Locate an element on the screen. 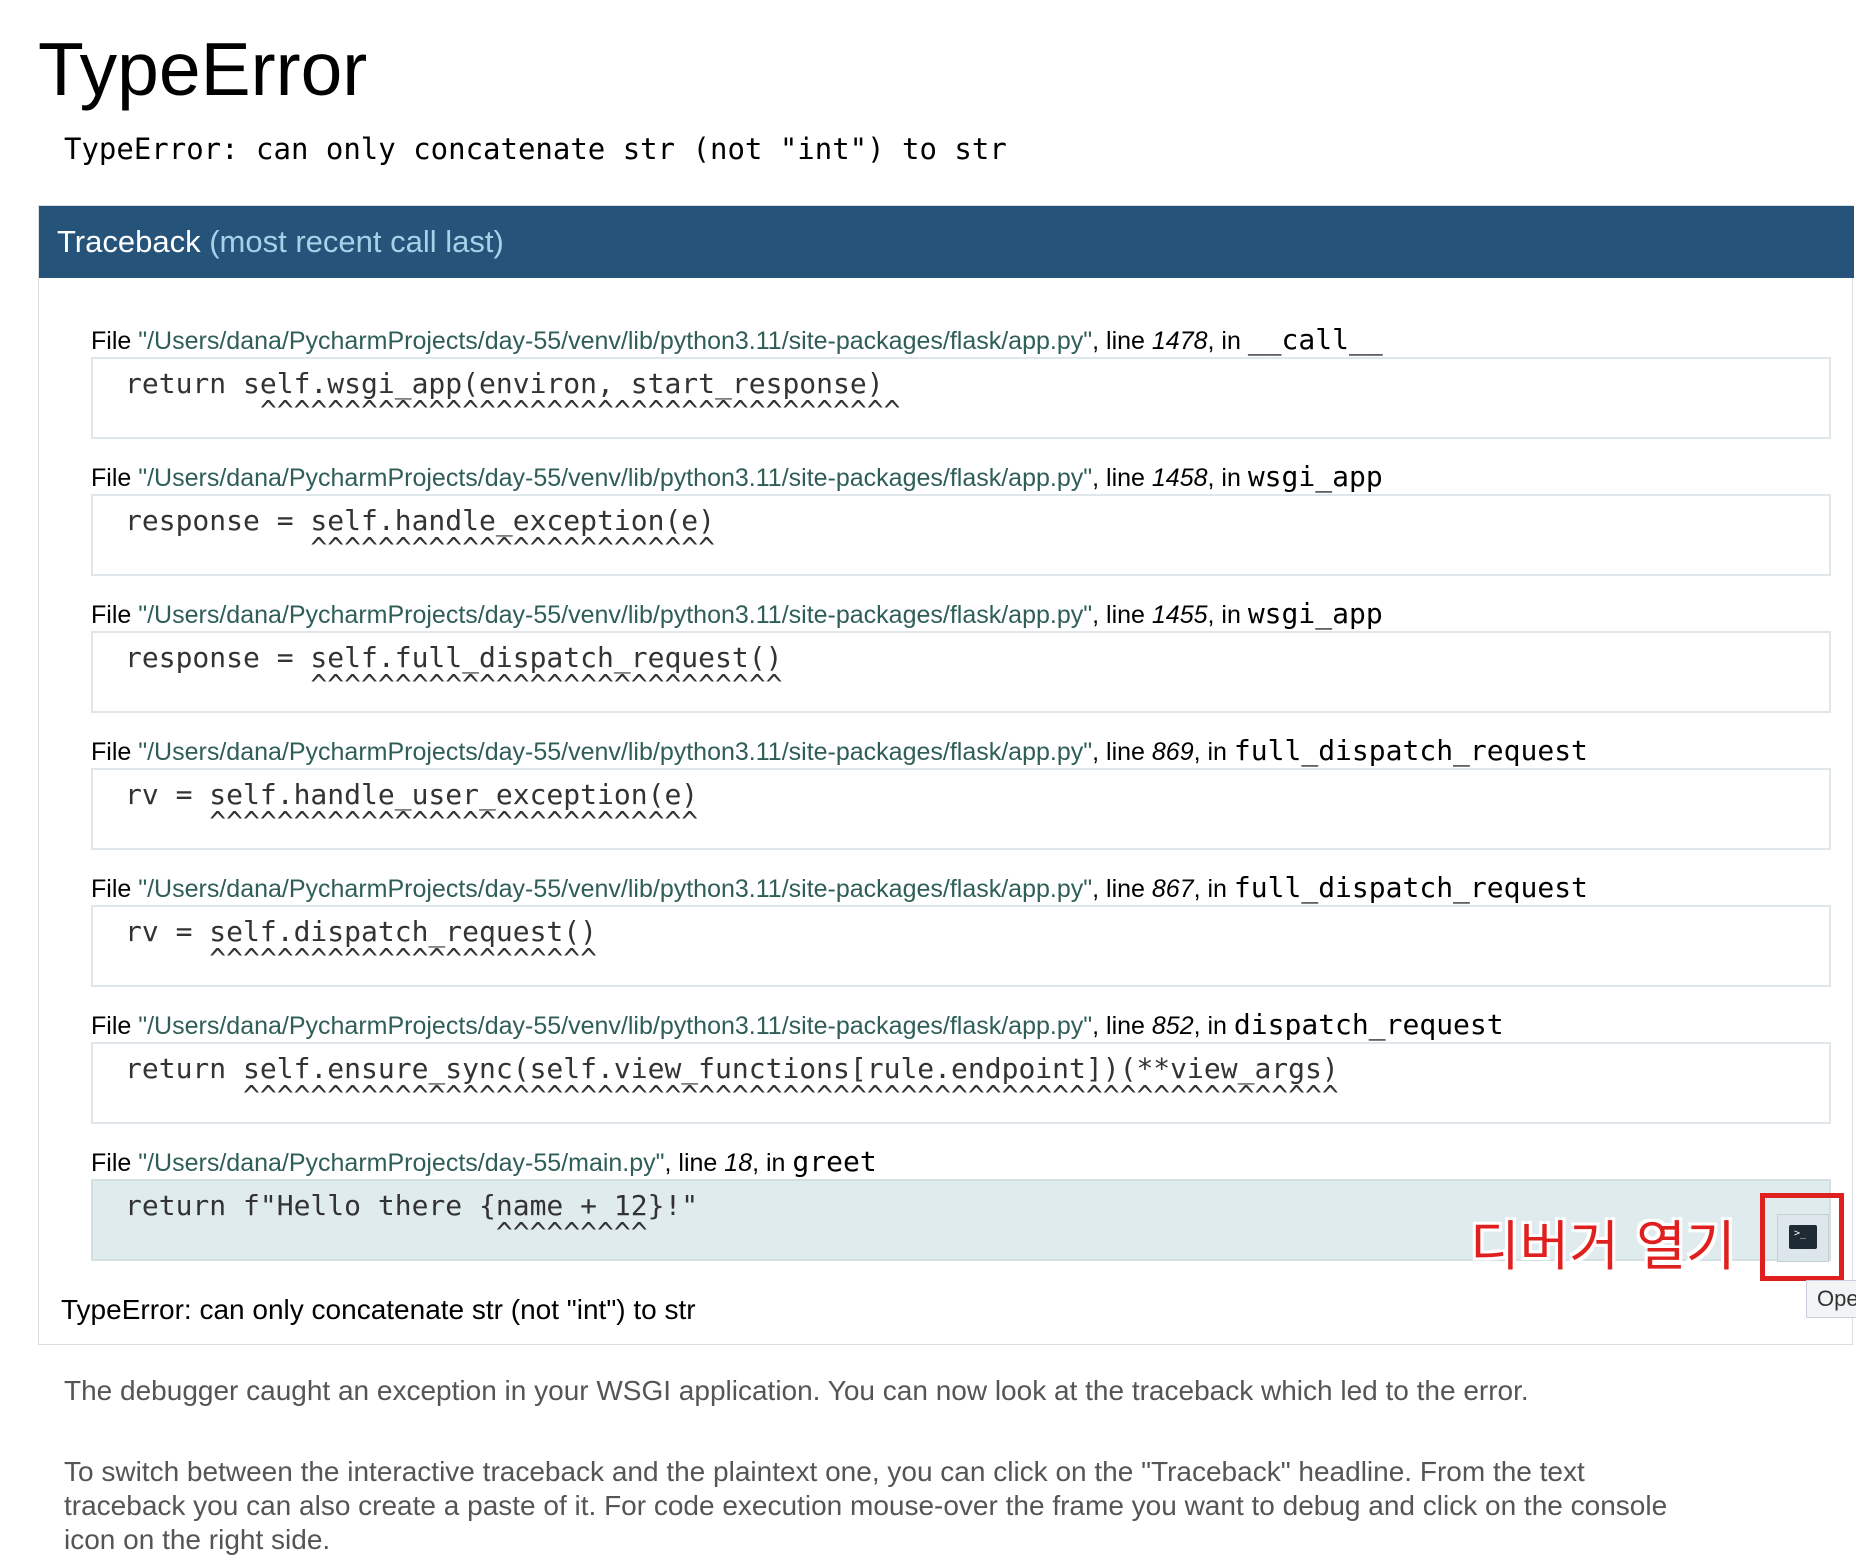 The width and height of the screenshot is (1856, 1557). page-title: TypeError is located at coordinates (203, 69).